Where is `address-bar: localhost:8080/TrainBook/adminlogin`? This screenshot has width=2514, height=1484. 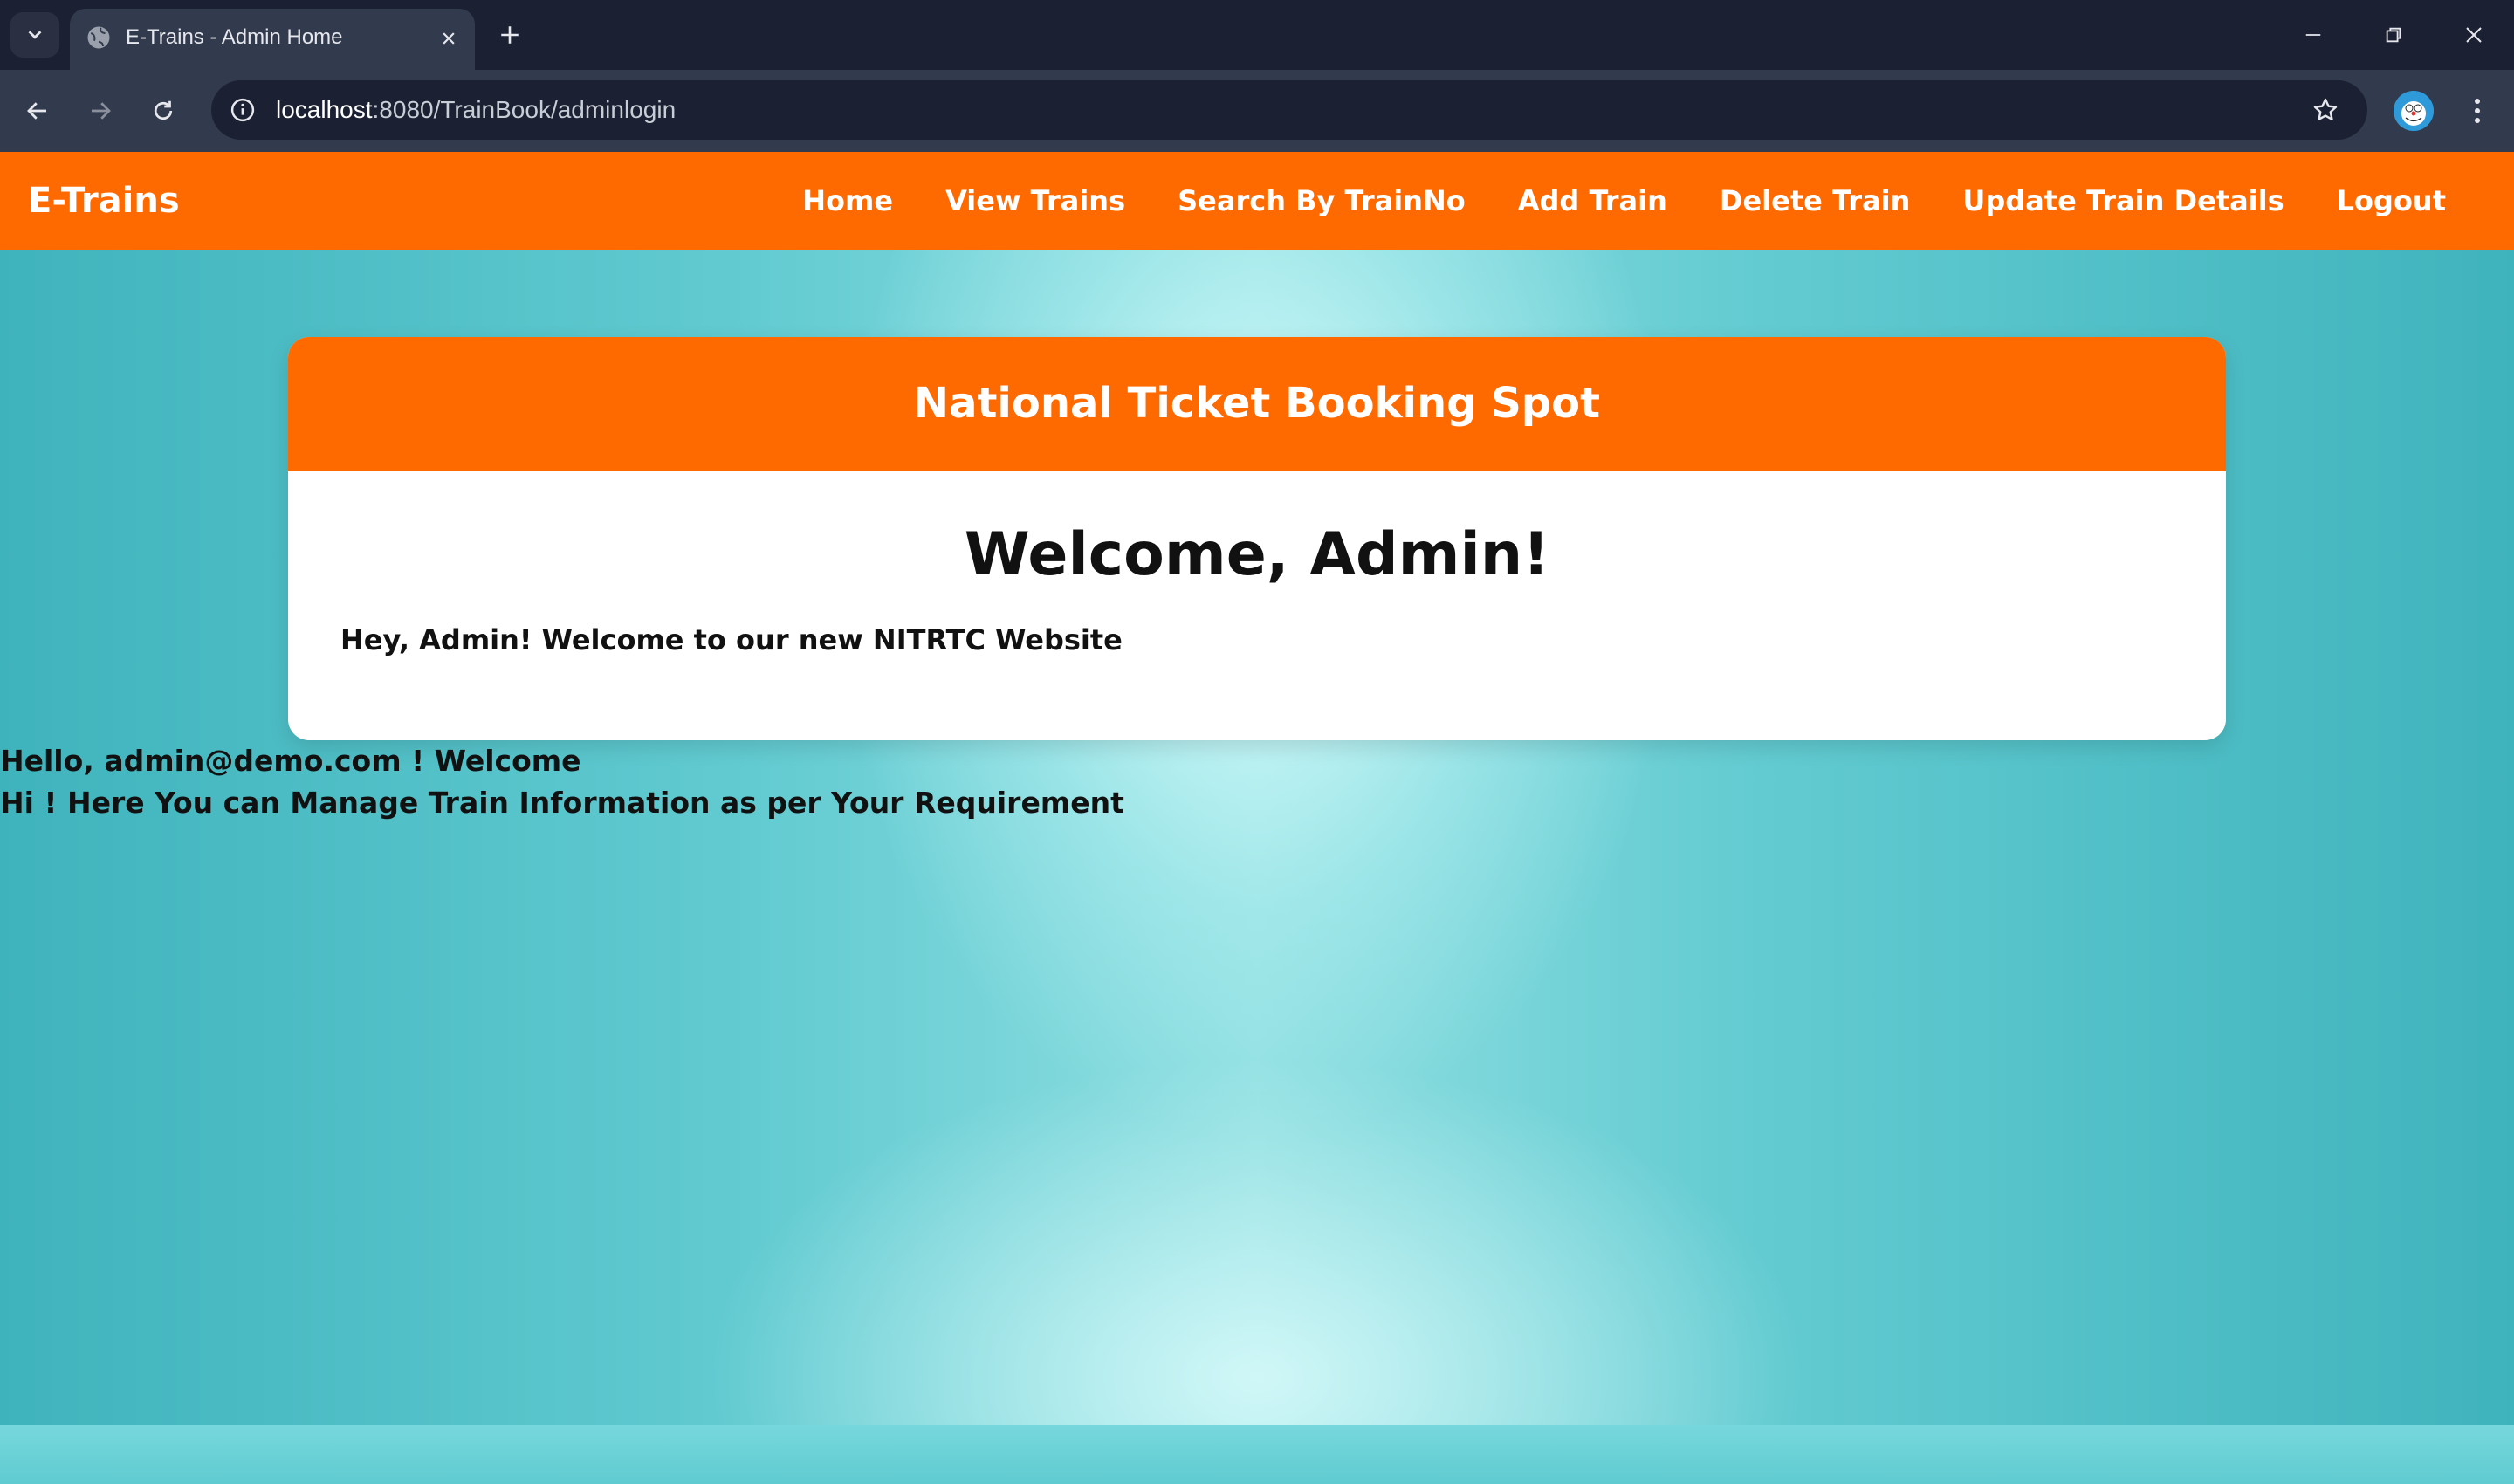 address-bar: localhost:8080/TrainBook/adminlogin is located at coordinates (1289, 110).